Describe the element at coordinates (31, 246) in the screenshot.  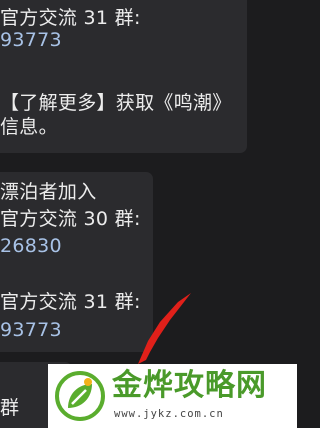
I see `group-number-link: 26830` at that location.